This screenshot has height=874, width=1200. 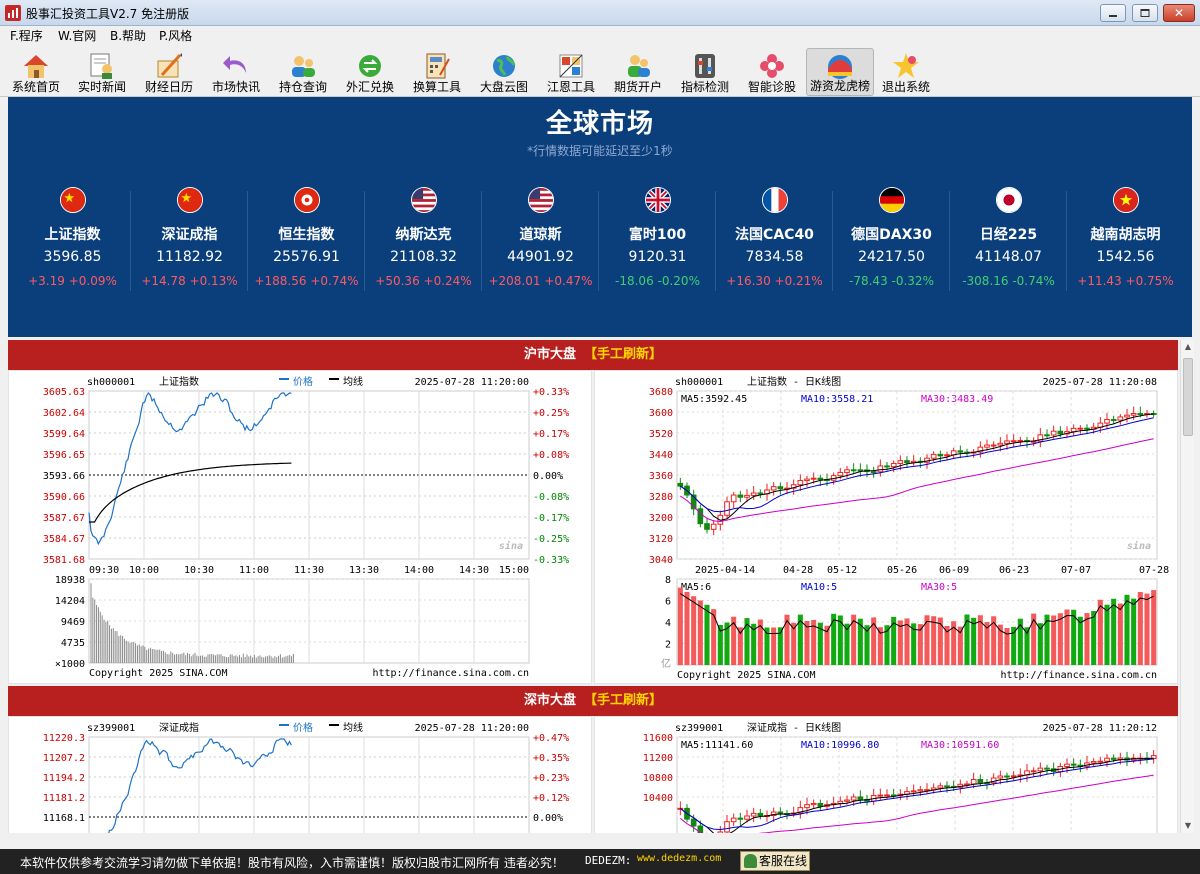 I want to click on toolbar-indicator: 指标检测, so click(x=705, y=72).